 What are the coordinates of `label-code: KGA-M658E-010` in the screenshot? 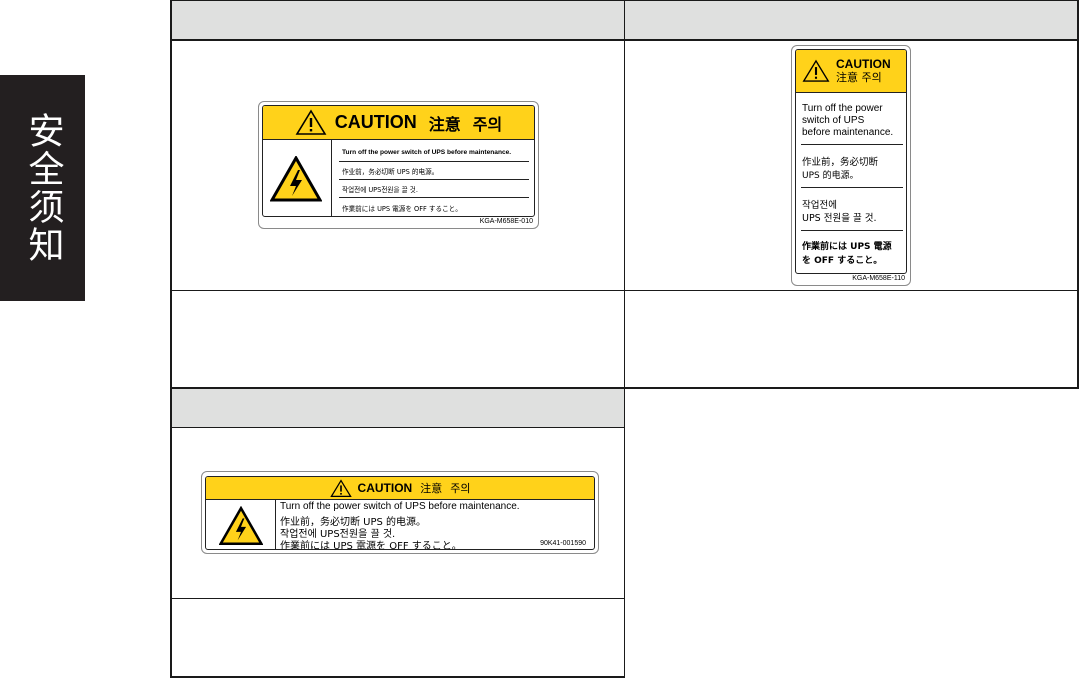 It's located at (506, 221).